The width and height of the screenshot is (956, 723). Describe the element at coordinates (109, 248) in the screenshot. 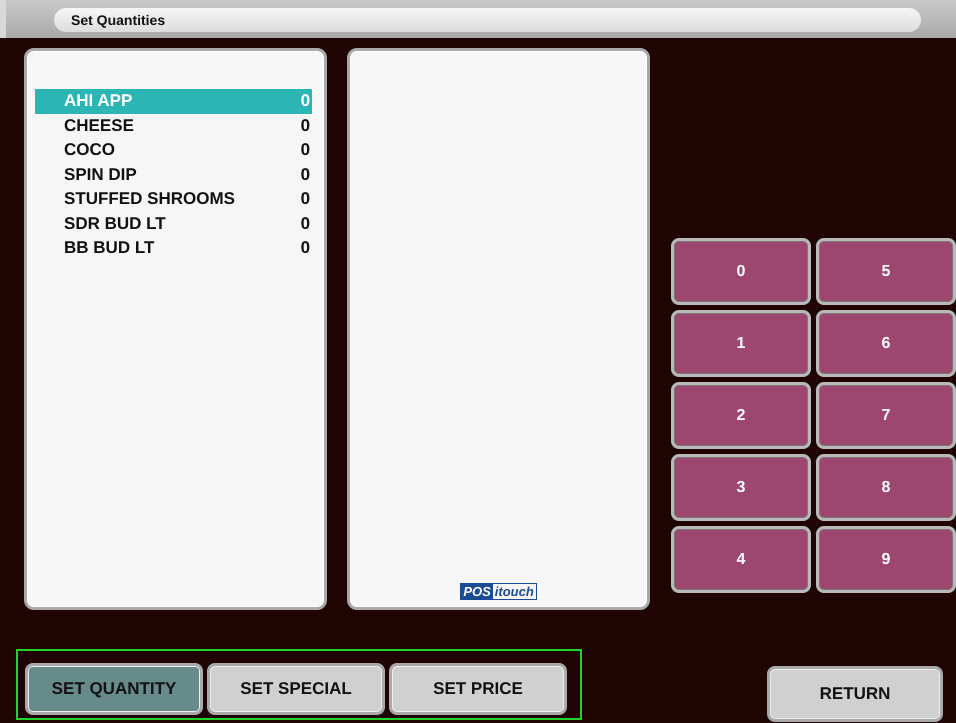

I see `item-name: BB BUD LT` at that location.